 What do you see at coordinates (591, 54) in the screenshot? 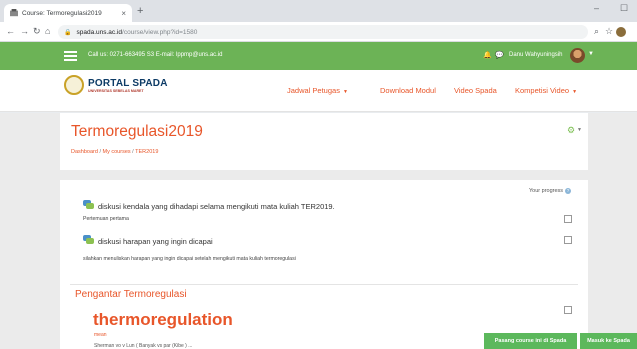
I see `user-menu-chevron-icon: ▼` at bounding box center [591, 54].